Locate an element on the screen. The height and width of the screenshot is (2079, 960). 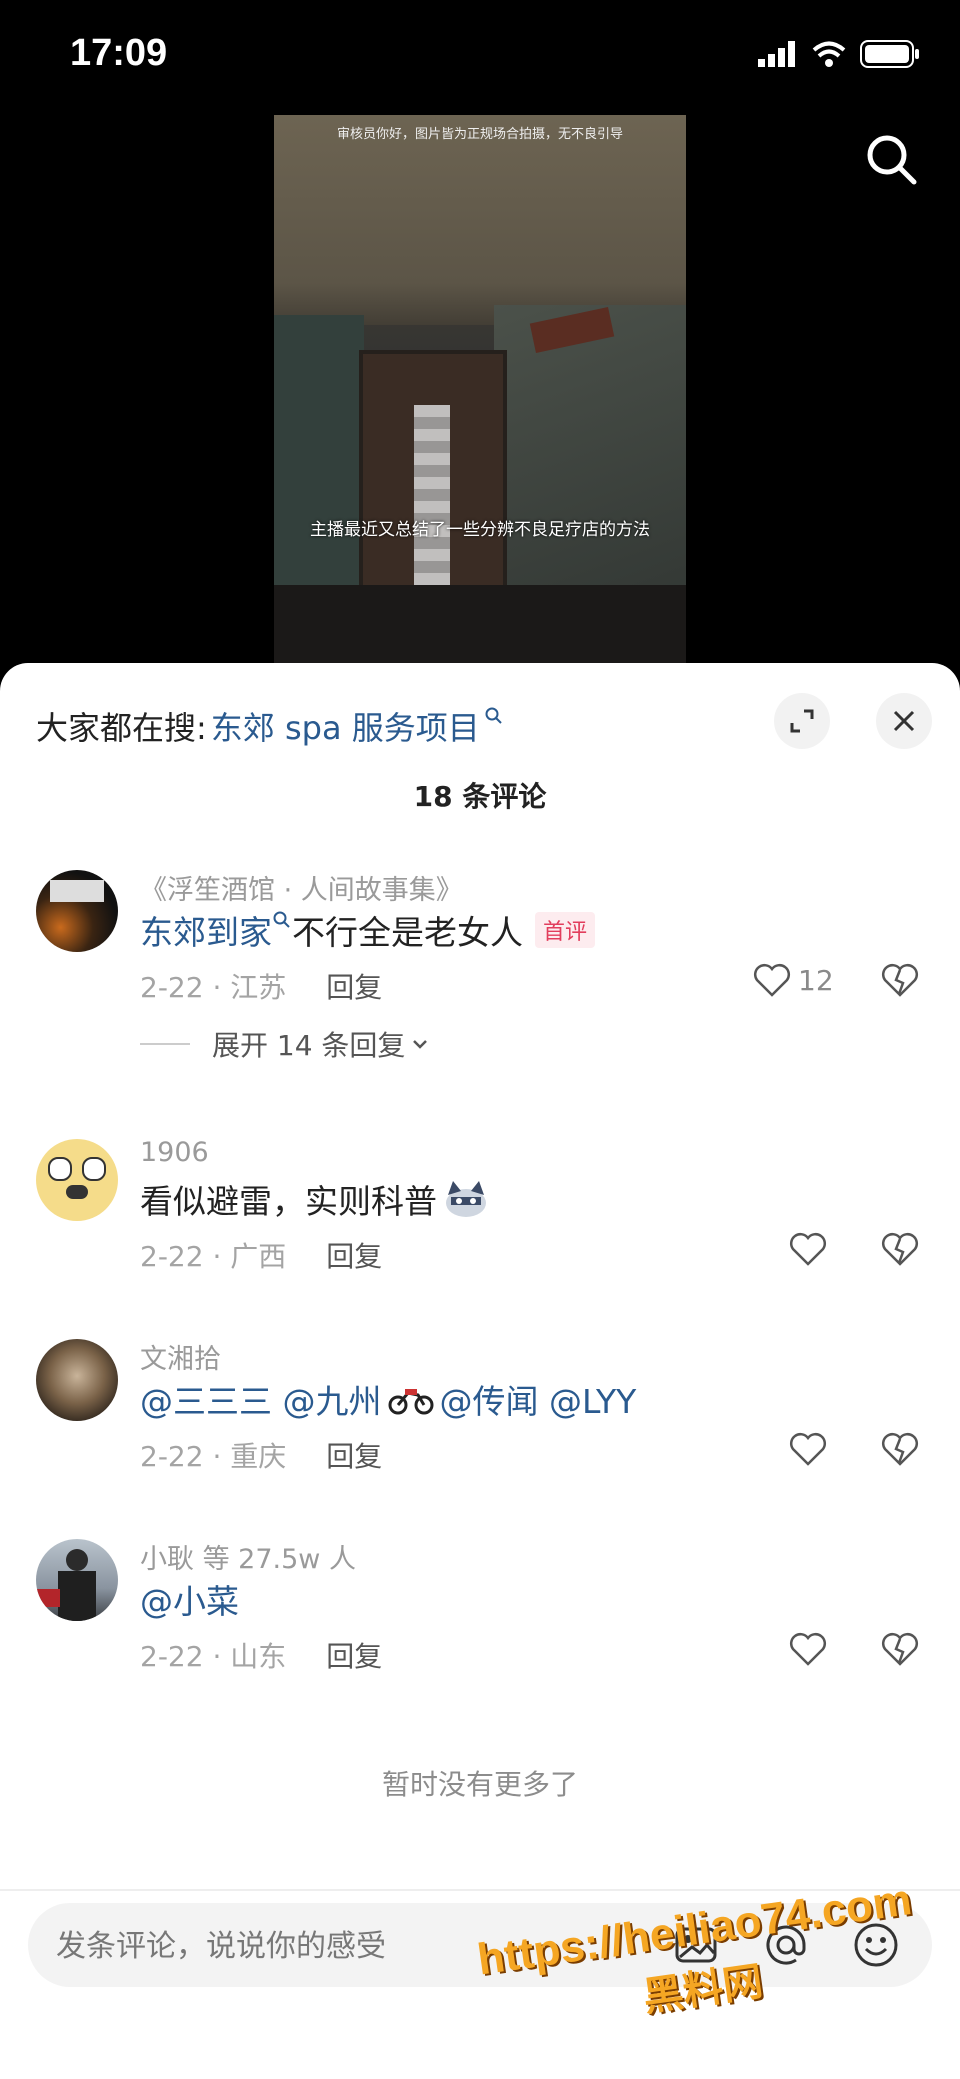
comment-meta: 2-22 · 山东 回复 is located at coordinates (261, 1655).